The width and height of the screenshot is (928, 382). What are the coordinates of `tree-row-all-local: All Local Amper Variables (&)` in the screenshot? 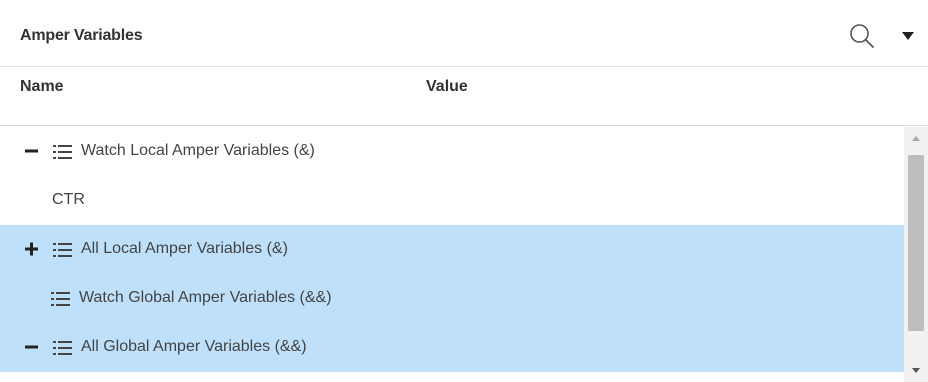 It's located at (452, 249).